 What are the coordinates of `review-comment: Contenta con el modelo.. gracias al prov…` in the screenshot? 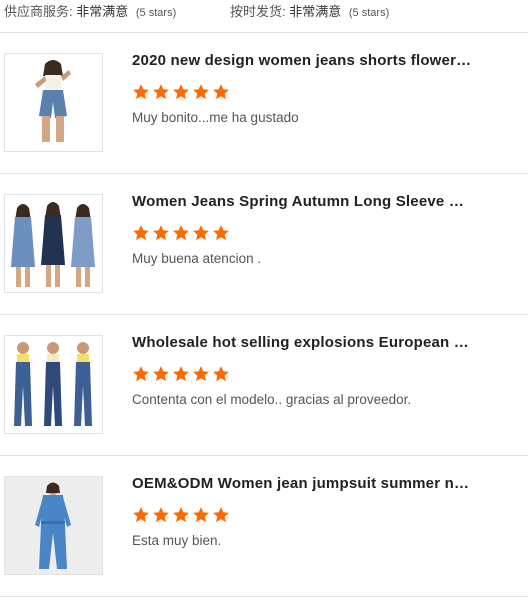 It's located at (272, 399).